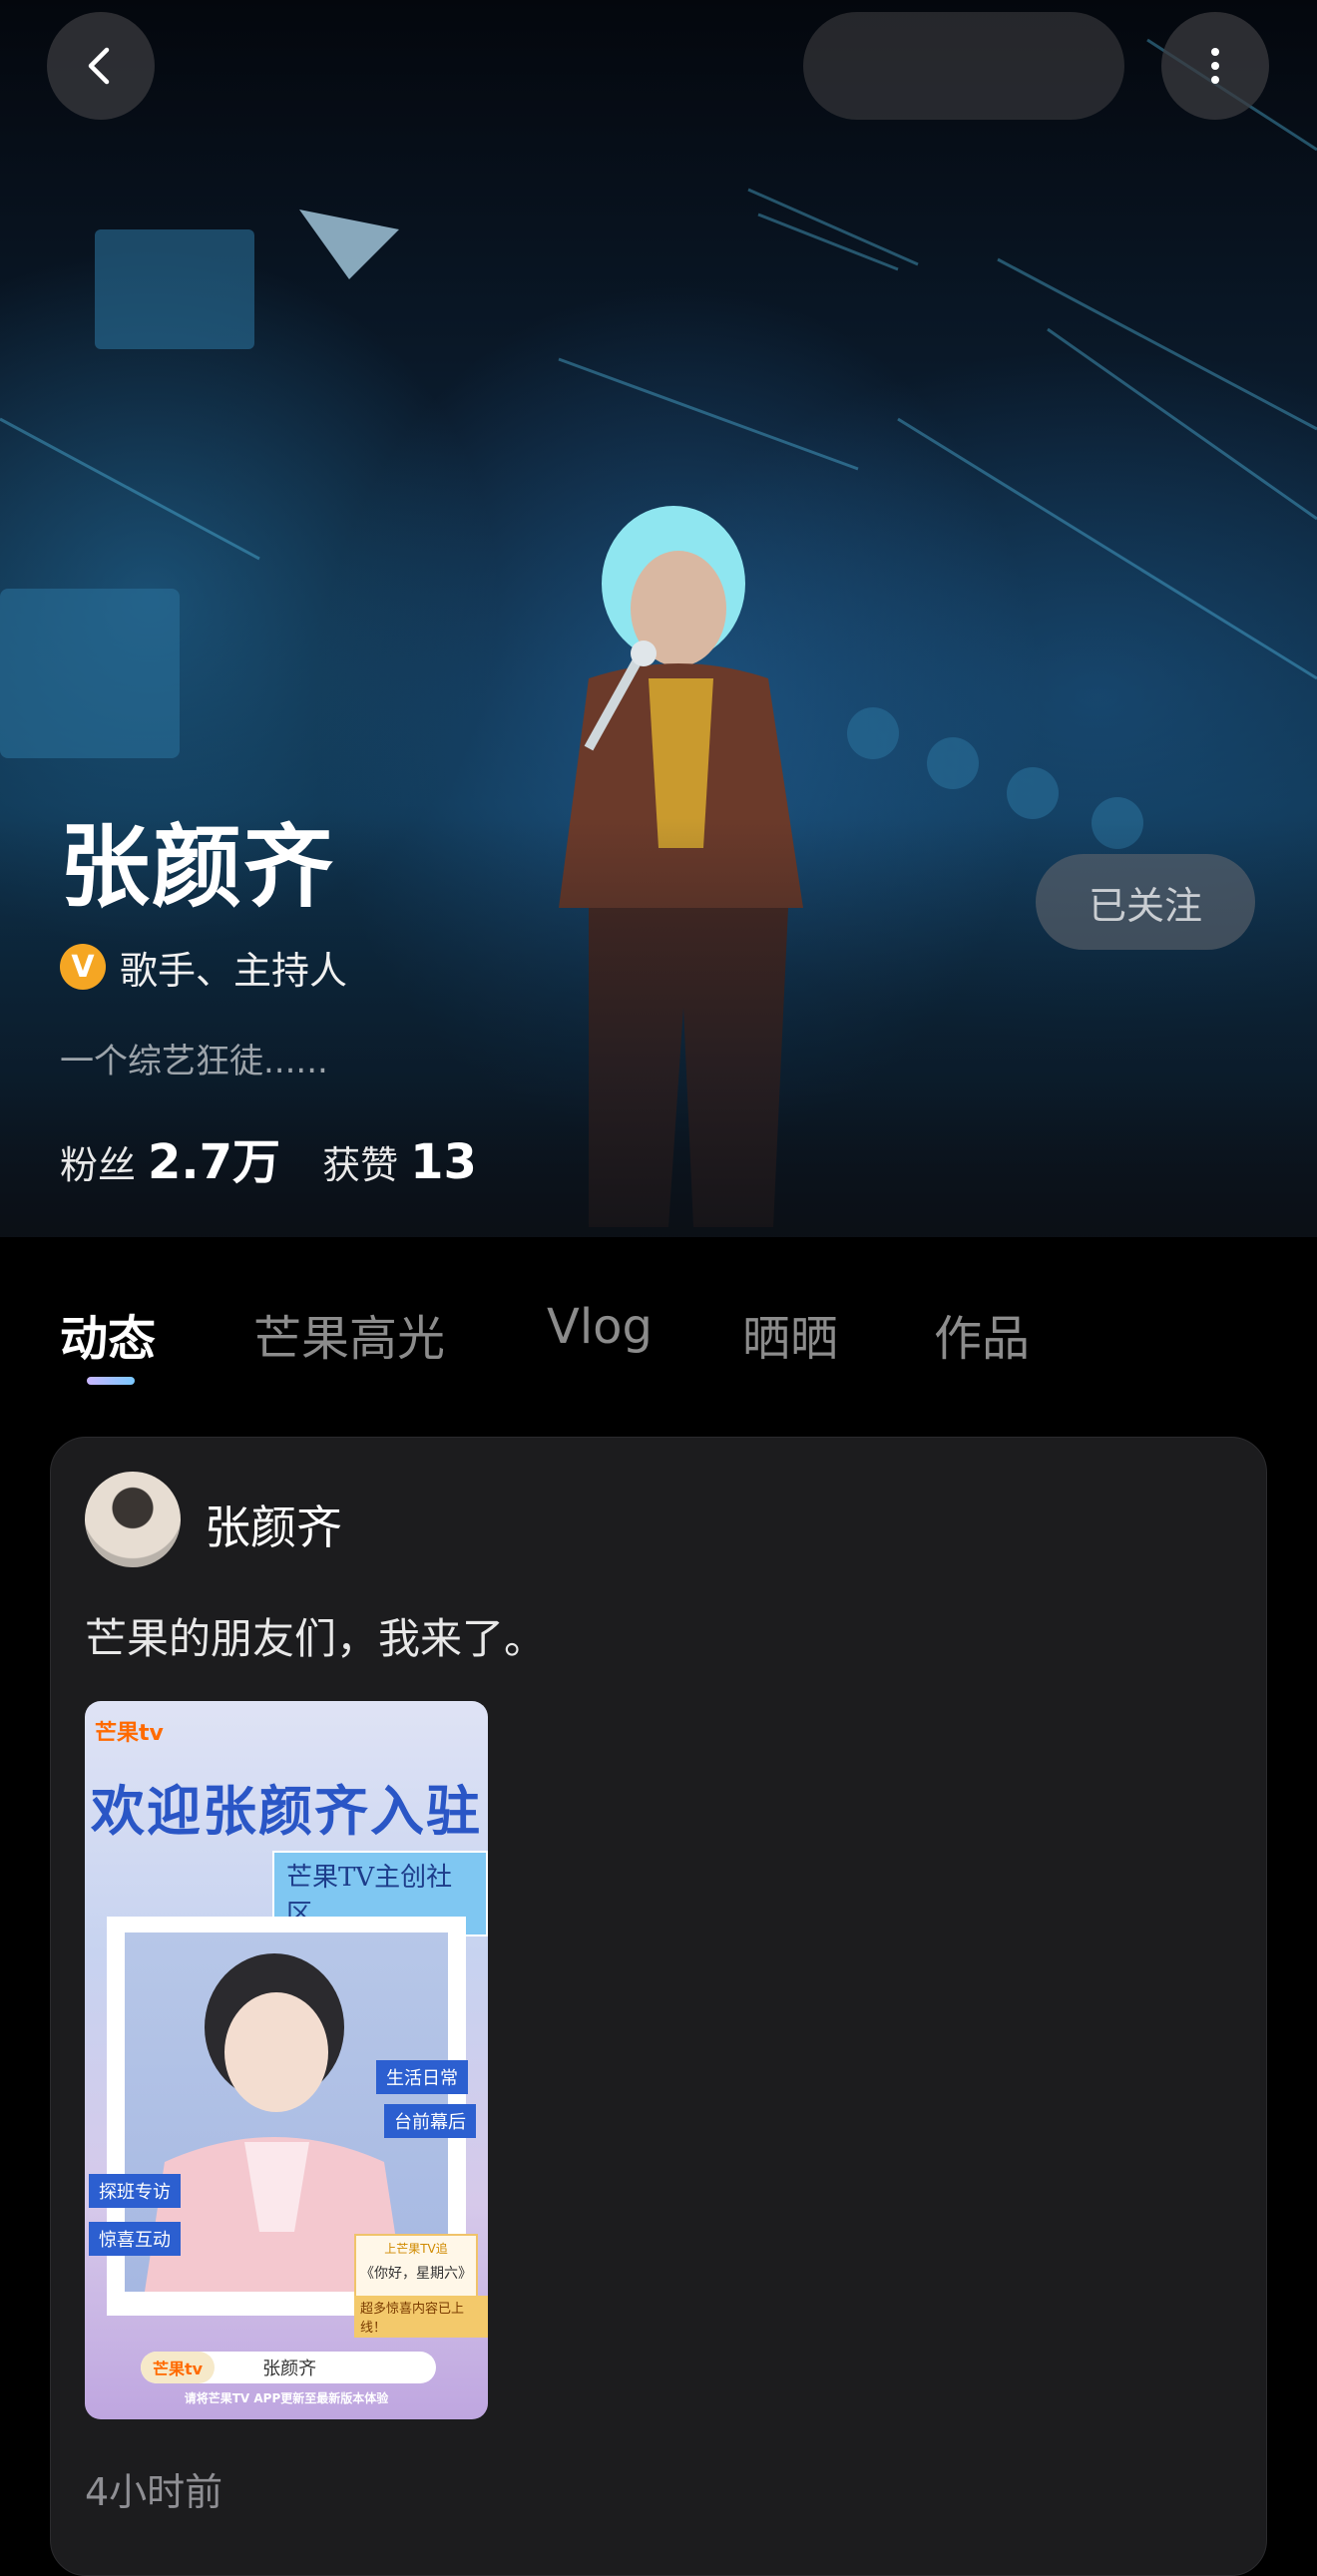 Image resolution: width=1317 pixels, height=2576 pixels. Describe the element at coordinates (98, 1165) in the screenshot. I see `fans-label: 粉丝` at that location.